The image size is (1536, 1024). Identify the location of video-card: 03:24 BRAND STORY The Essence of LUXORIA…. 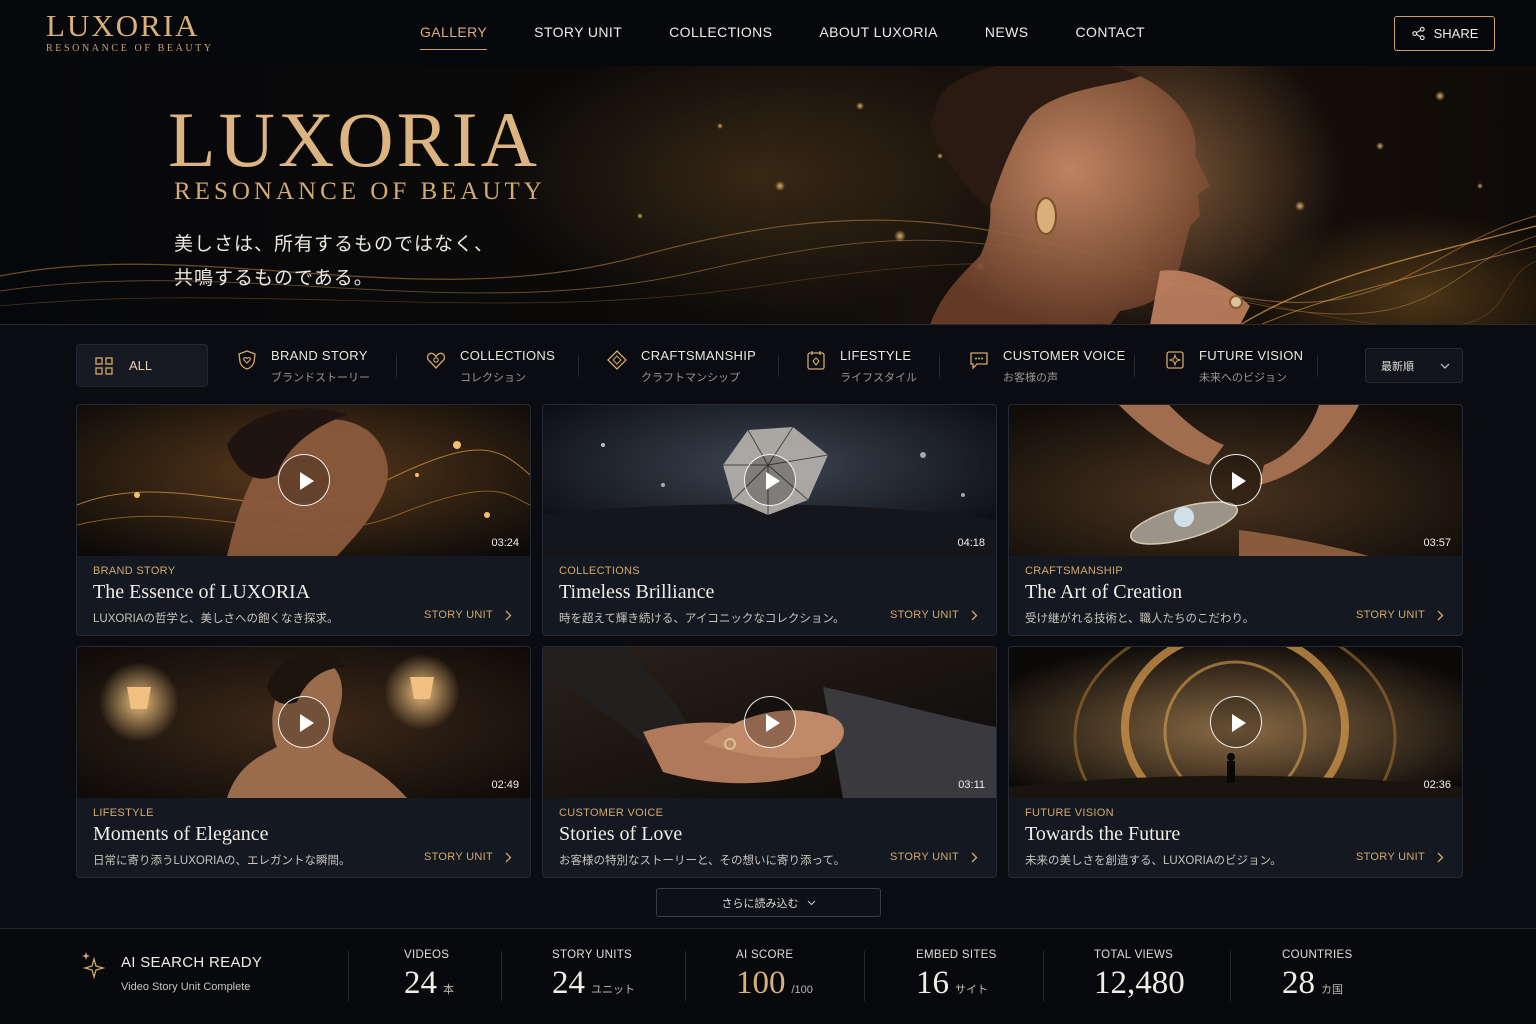
(303, 520).